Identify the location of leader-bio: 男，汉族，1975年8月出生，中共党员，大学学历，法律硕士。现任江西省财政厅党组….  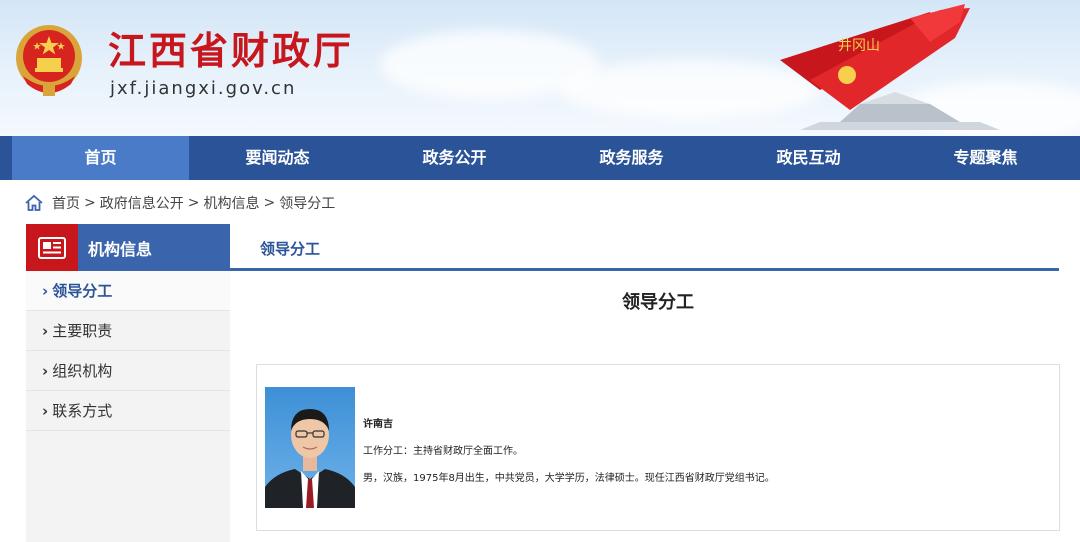
(569, 478).